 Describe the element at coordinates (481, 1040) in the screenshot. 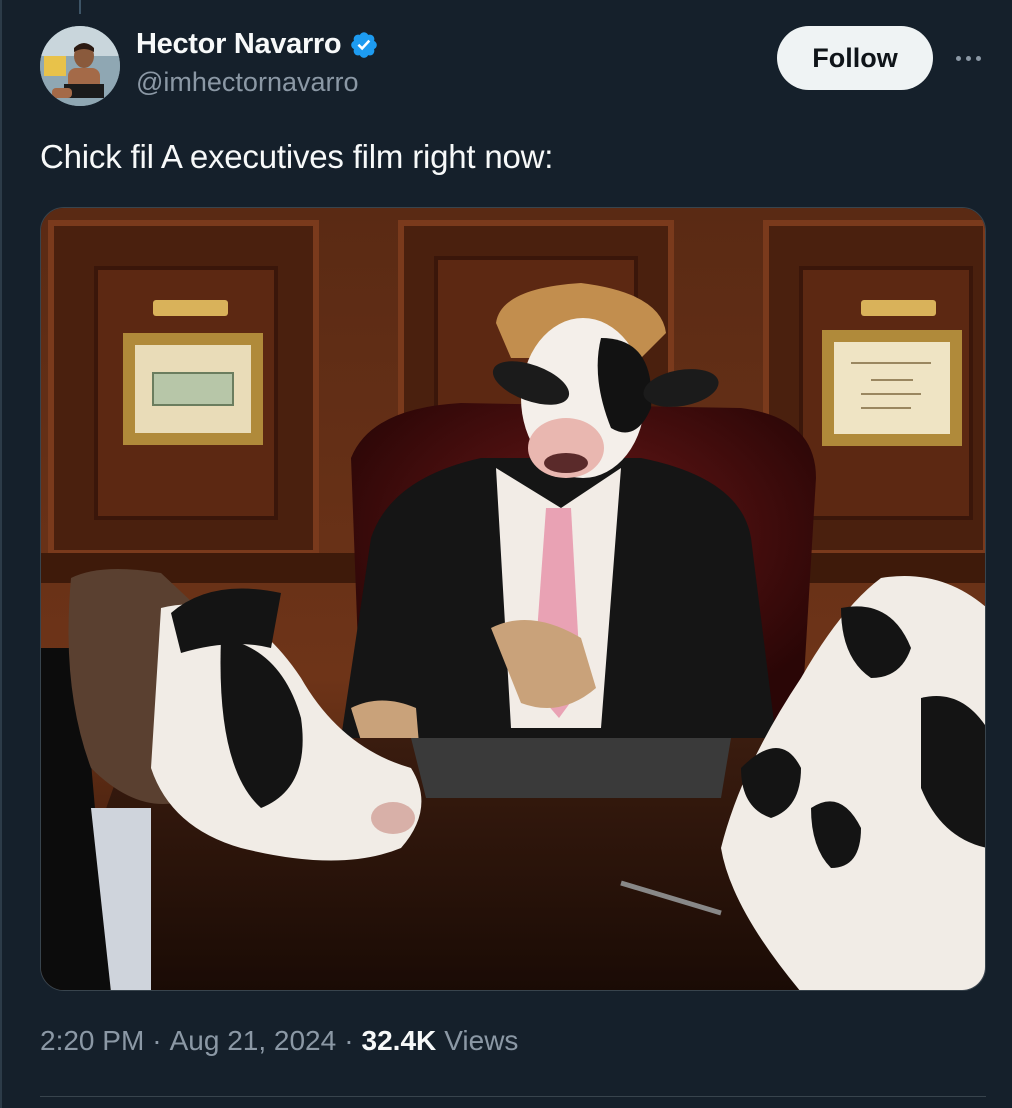

I see `views-label: Views` at that location.